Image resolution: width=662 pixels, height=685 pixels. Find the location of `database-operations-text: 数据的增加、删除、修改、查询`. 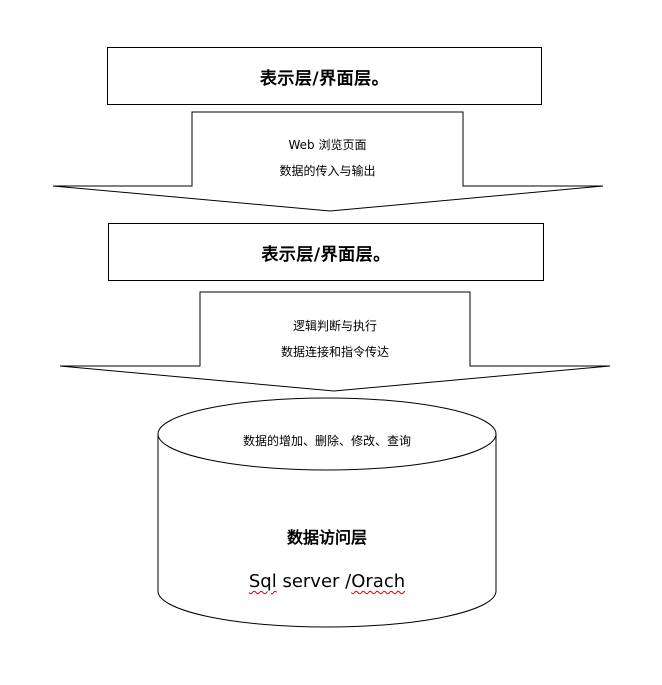

database-operations-text: 数据的增加、删除、修改、查询 is located at coordinates (326, 441).